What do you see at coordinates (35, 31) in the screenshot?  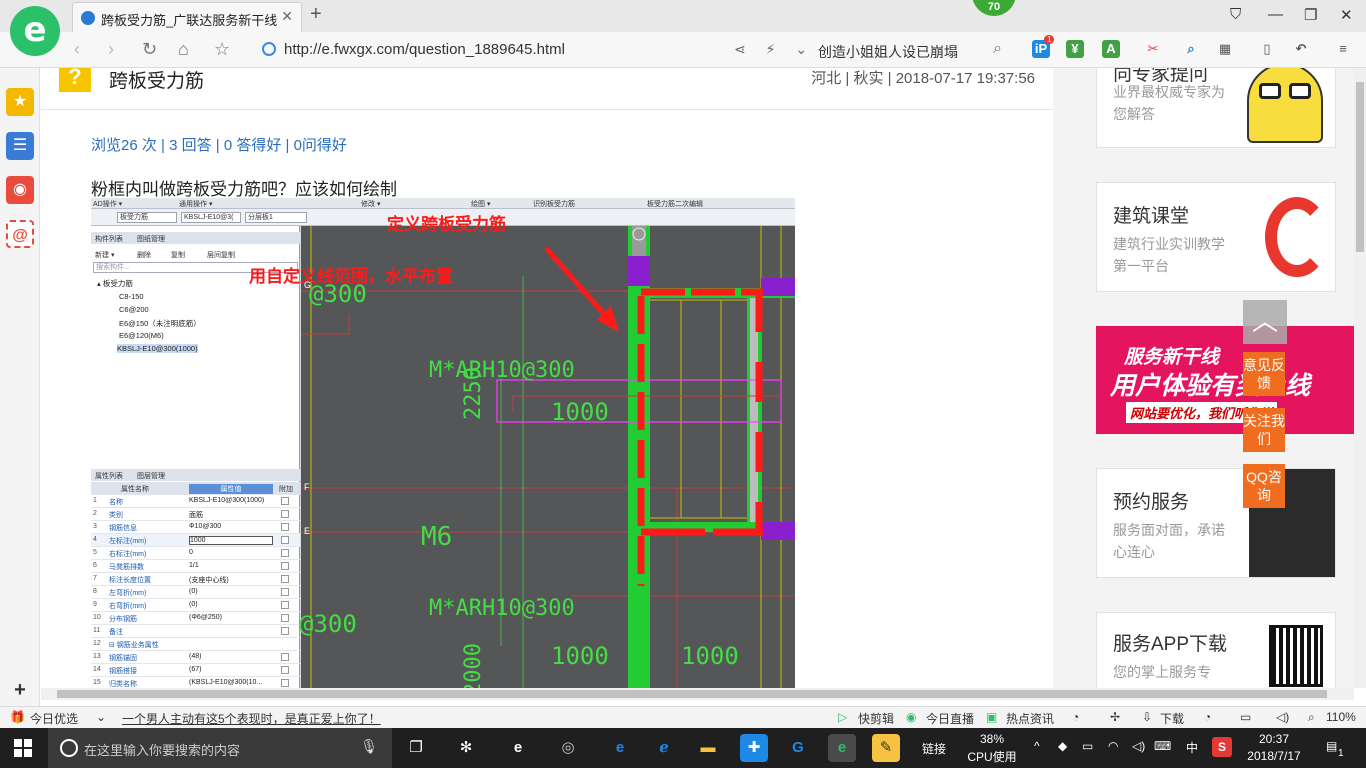 I see `browser-logo: e` at bounding box center [35, 31].